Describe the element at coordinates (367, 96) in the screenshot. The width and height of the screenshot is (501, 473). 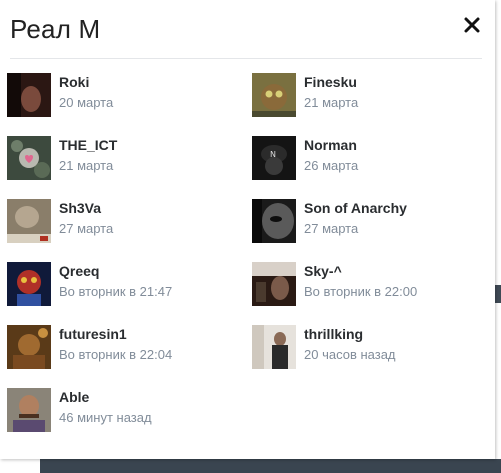
I see `member-item: Finesku 21 марта` at that location.